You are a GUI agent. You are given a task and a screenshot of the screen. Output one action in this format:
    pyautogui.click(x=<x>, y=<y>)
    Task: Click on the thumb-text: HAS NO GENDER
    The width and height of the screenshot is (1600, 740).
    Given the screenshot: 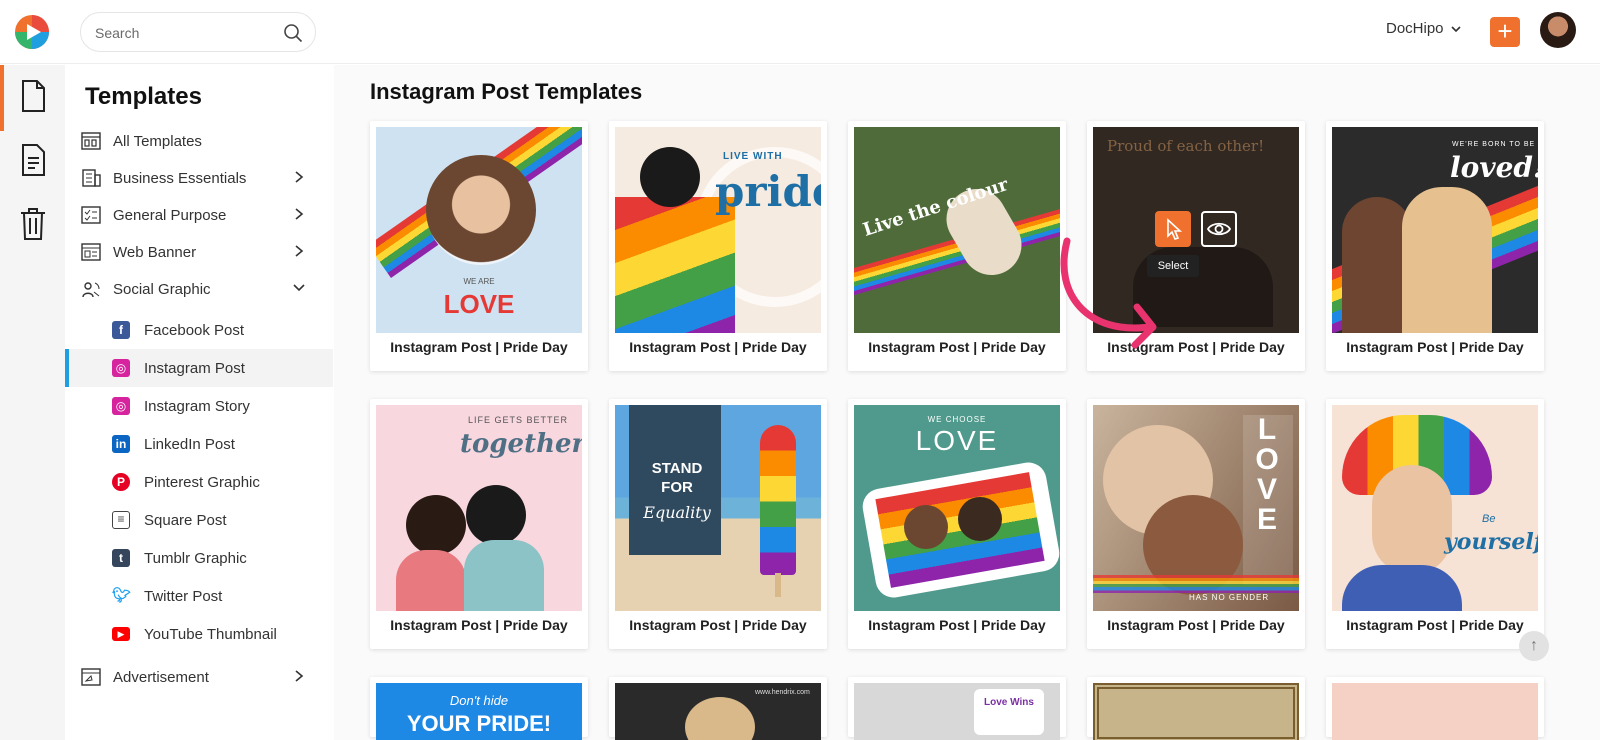 What is the action you would take?
    pyautogui.click(x=1229, y=597)
    